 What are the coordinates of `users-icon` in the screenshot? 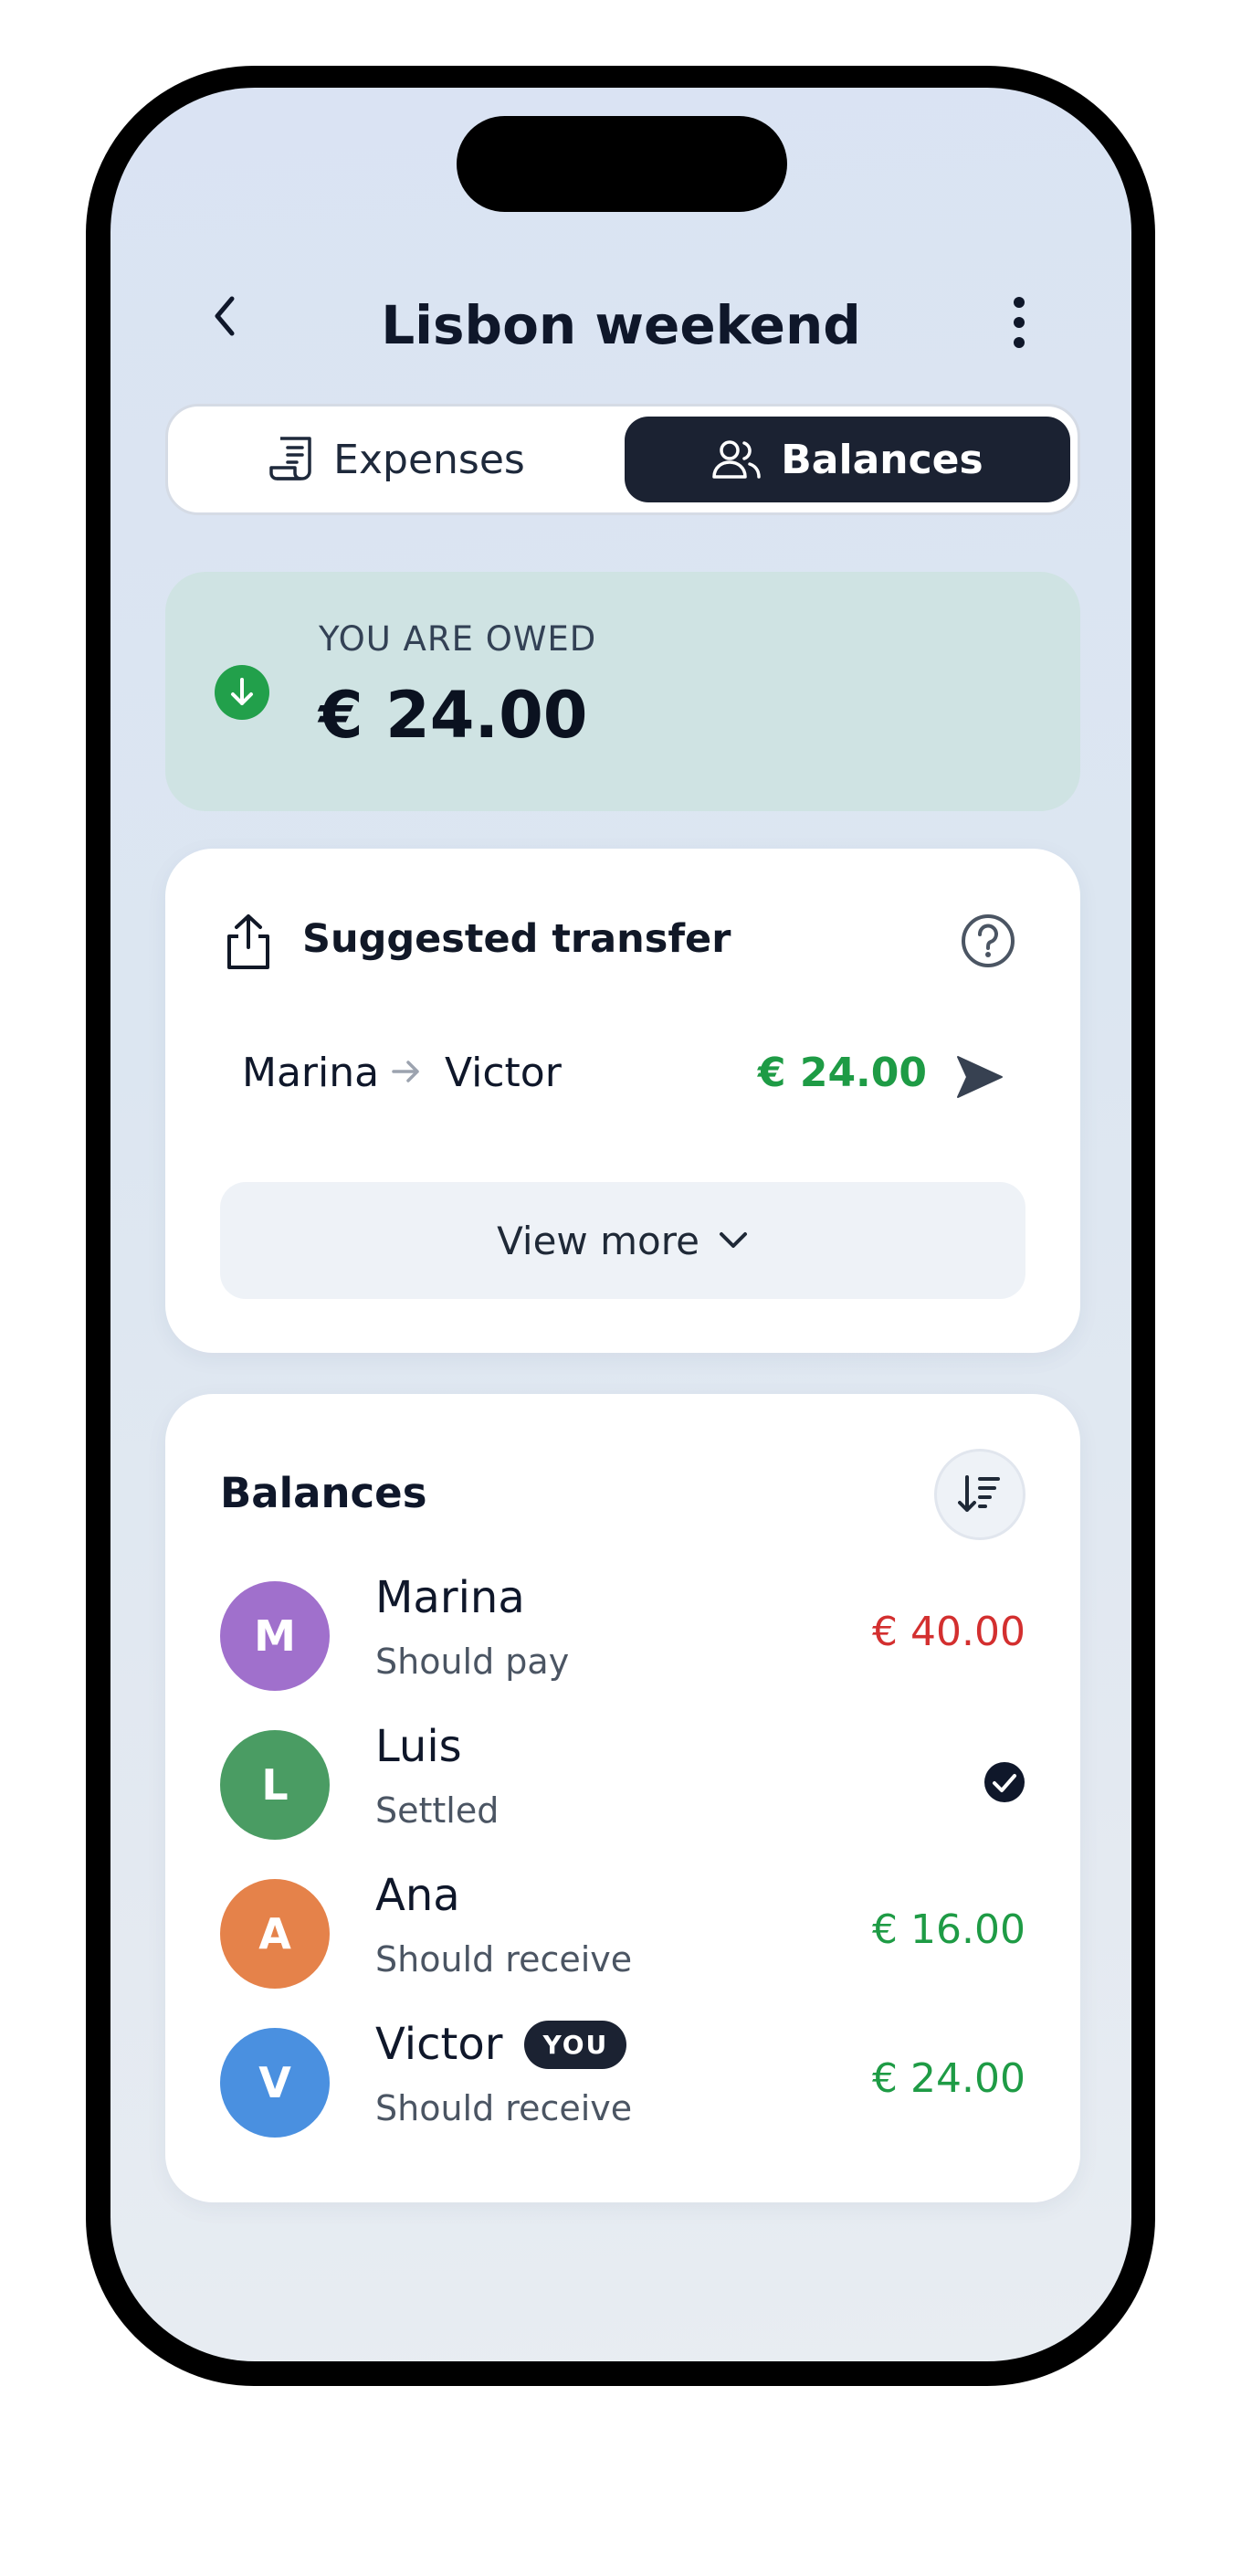 It's located at (737, 460).